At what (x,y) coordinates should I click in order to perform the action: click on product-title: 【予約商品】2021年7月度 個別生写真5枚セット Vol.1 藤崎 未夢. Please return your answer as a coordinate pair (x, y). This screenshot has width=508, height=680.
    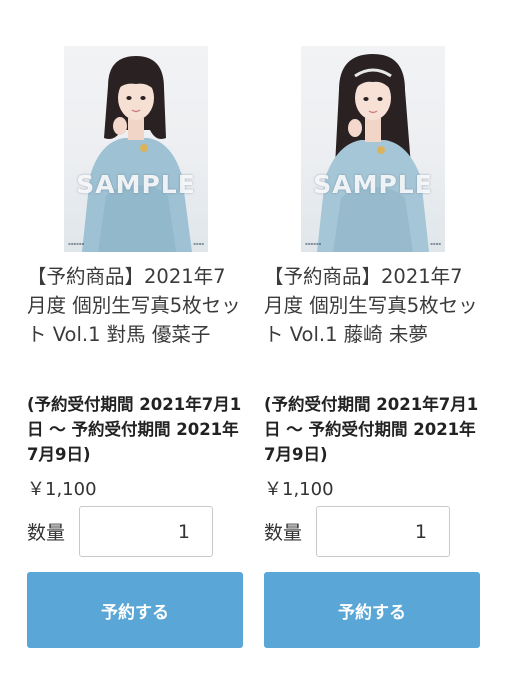
    Looking at the image, I should click on (372, 305).